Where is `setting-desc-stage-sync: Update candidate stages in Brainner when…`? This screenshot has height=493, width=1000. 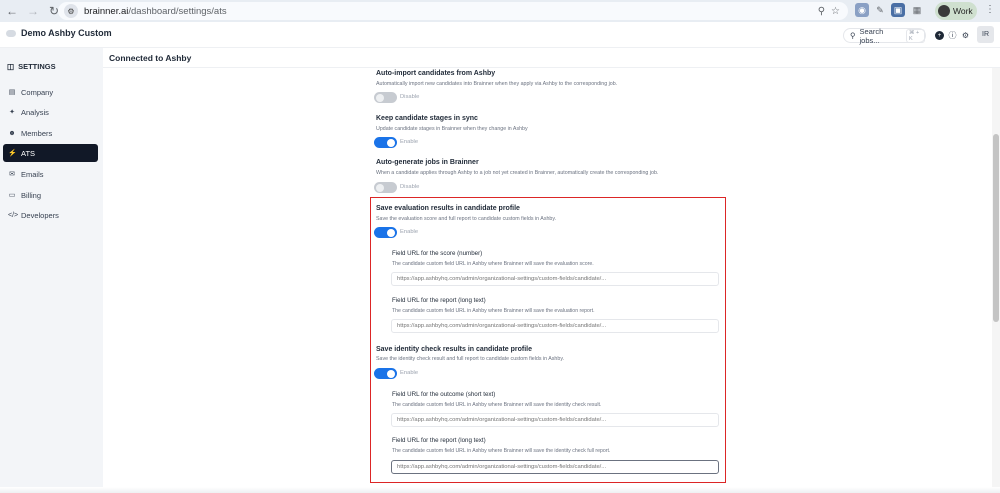 setting-desc-stage-sync: Update candidate stages in Brainner when… is located at coordinates (452, 129).